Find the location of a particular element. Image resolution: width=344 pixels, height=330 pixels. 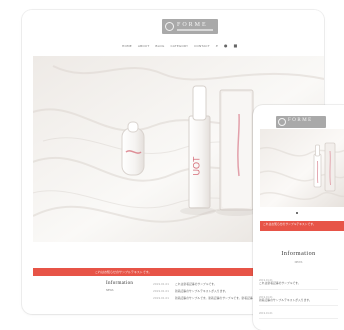

nav-about: ABOUT is located at coordinates (143, 46).